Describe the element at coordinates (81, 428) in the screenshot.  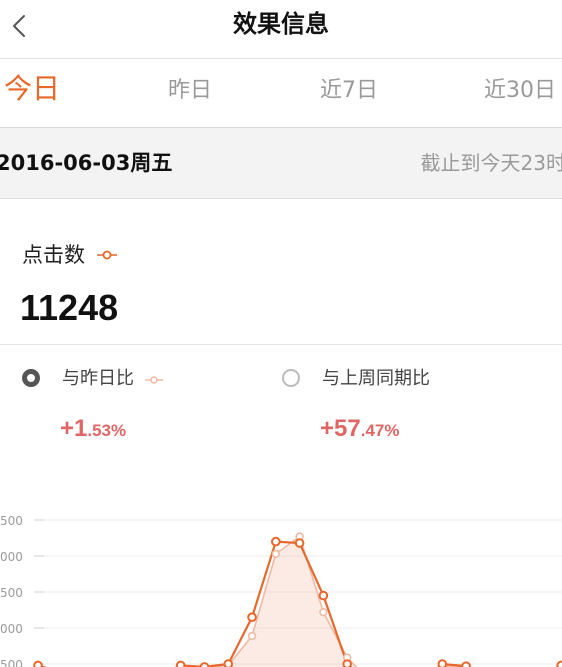
I see `pct-int: 1` at that location.